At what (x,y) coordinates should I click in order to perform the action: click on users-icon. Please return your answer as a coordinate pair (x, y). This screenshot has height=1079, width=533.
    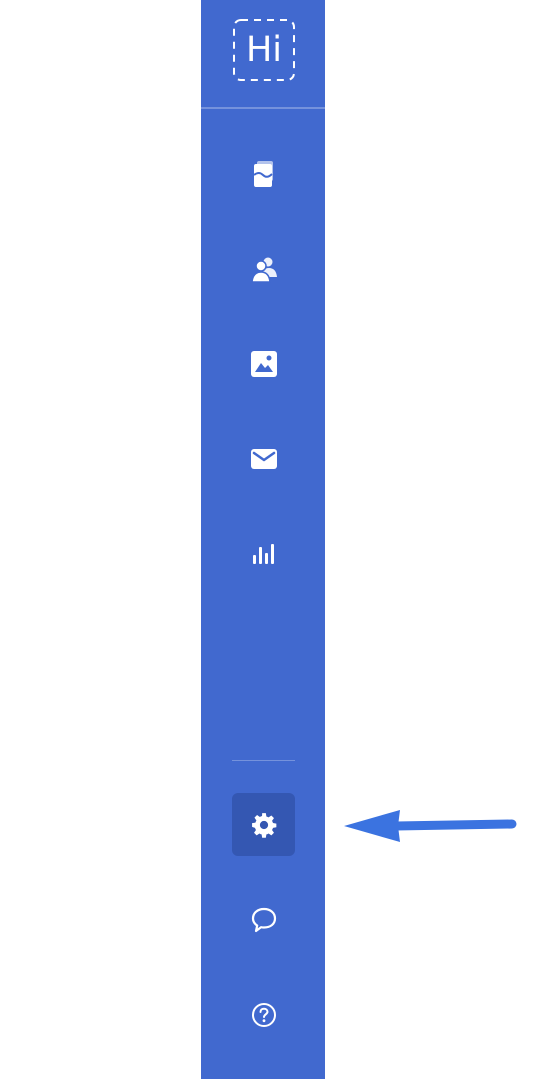
    Looking at the image, I should click on (263, 270).